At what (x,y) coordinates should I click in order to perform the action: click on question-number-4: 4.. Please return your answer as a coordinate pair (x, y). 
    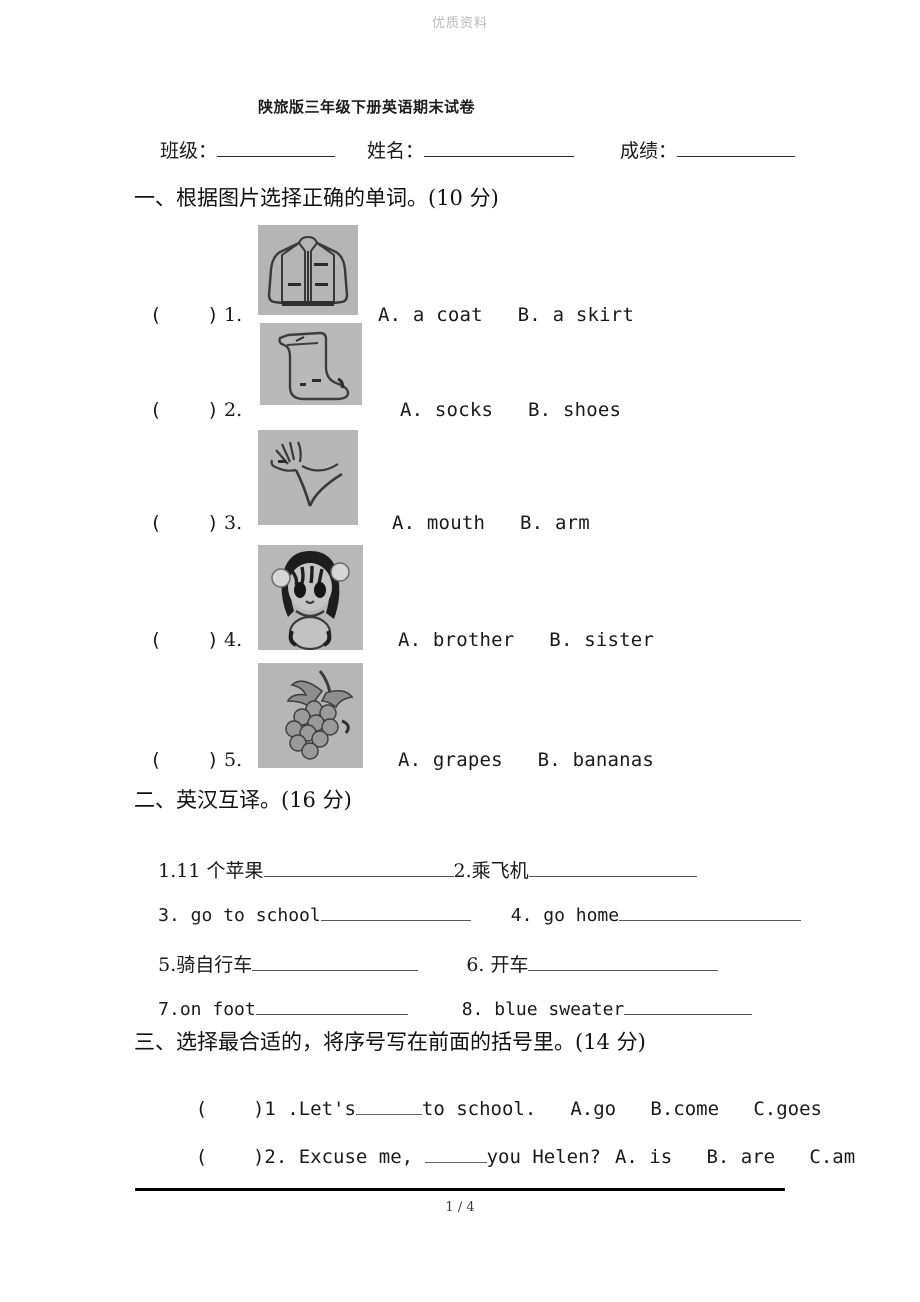
    Looking at the image, I should click on (233, 640).